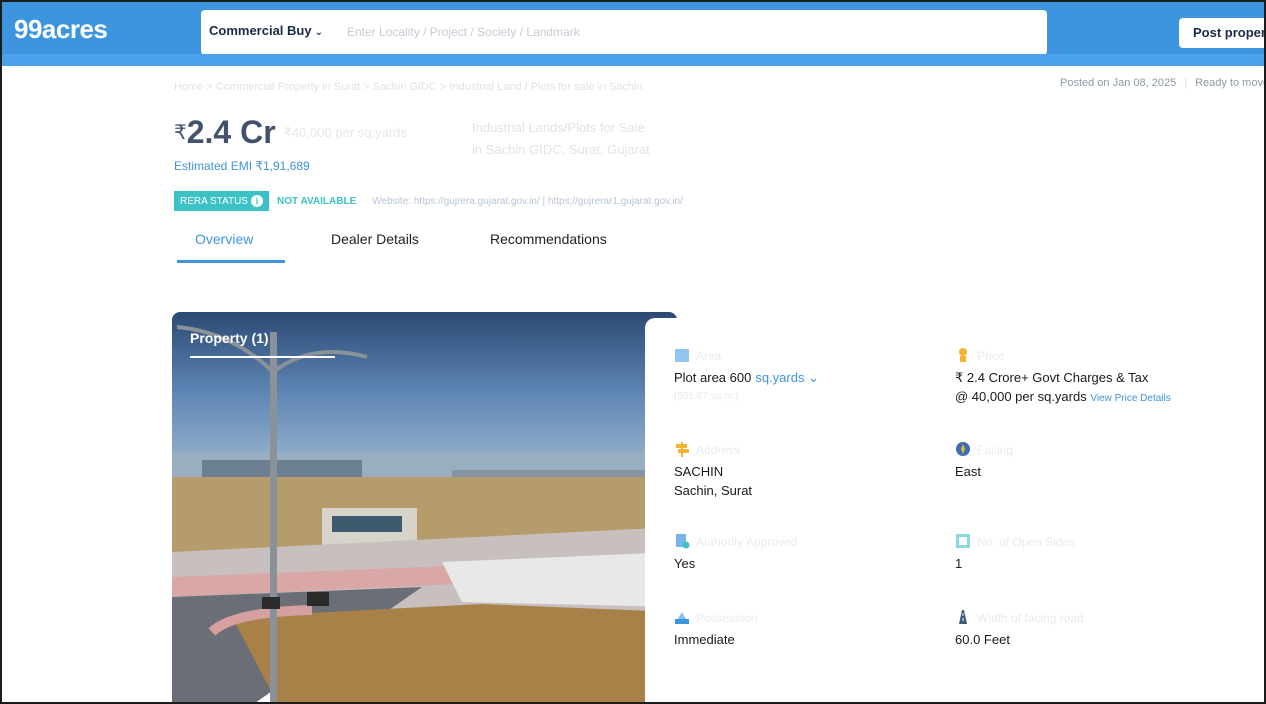 The image size is (1266, 704). I want to click on detail-price-value: ₹ 2.4 Crore+ Govt Charges & Tax, so click(1052, 377).